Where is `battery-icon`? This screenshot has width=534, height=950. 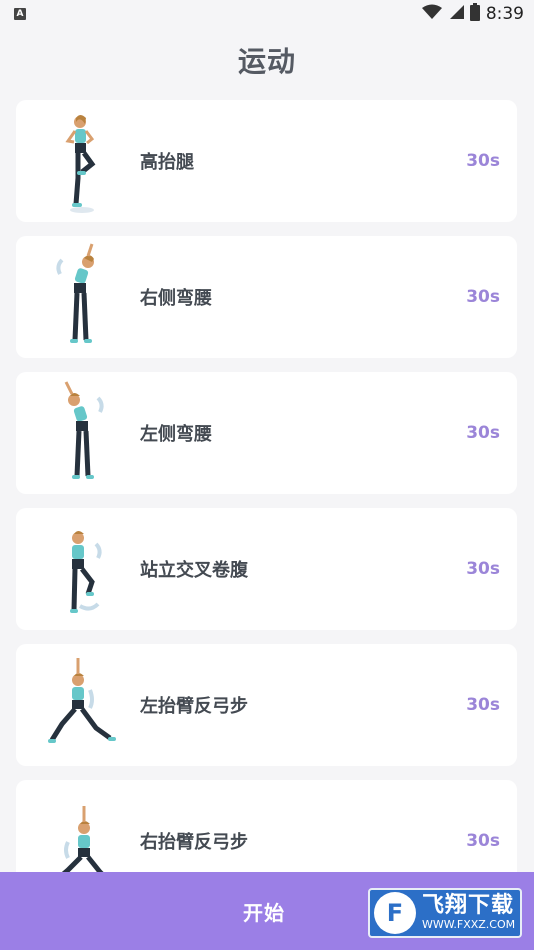
battery-icon is located at coordinates (474, 14).